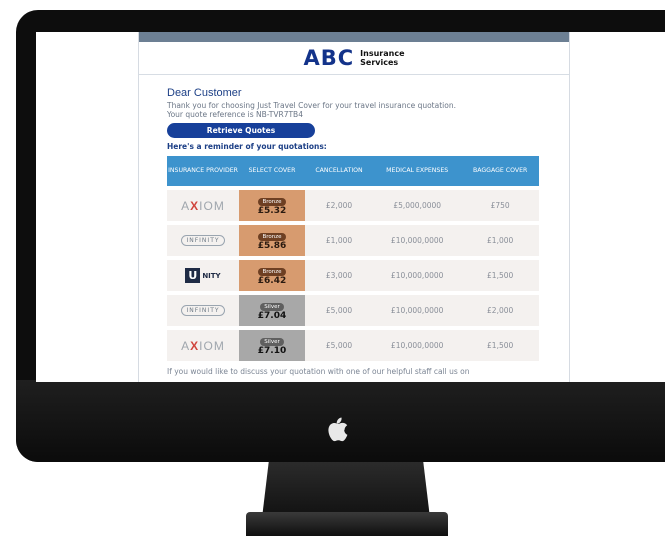 The image size is (665, 536). What do you see at coordinates (417, 205) in the screenshot?
I see `medical-value: £5,000,0000` at bounding box center [417, 205].